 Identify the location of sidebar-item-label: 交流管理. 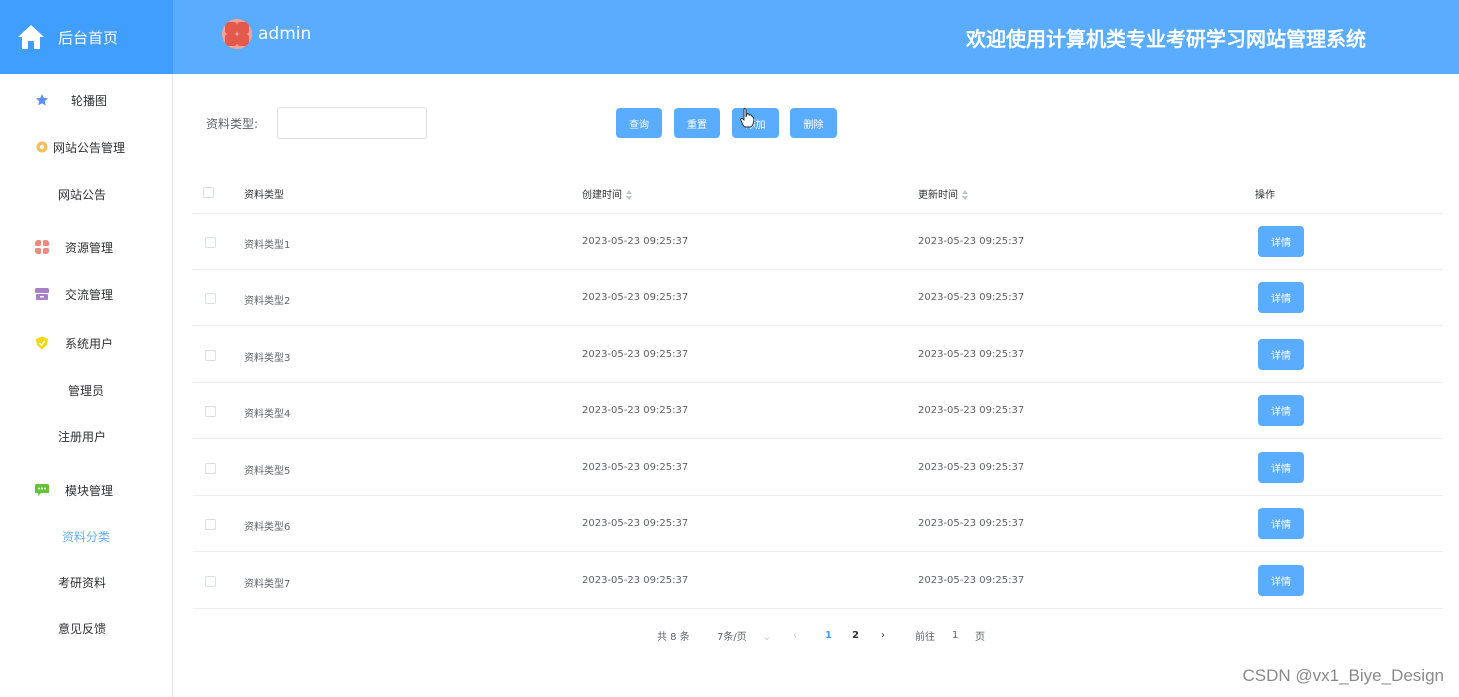
(89, 294).